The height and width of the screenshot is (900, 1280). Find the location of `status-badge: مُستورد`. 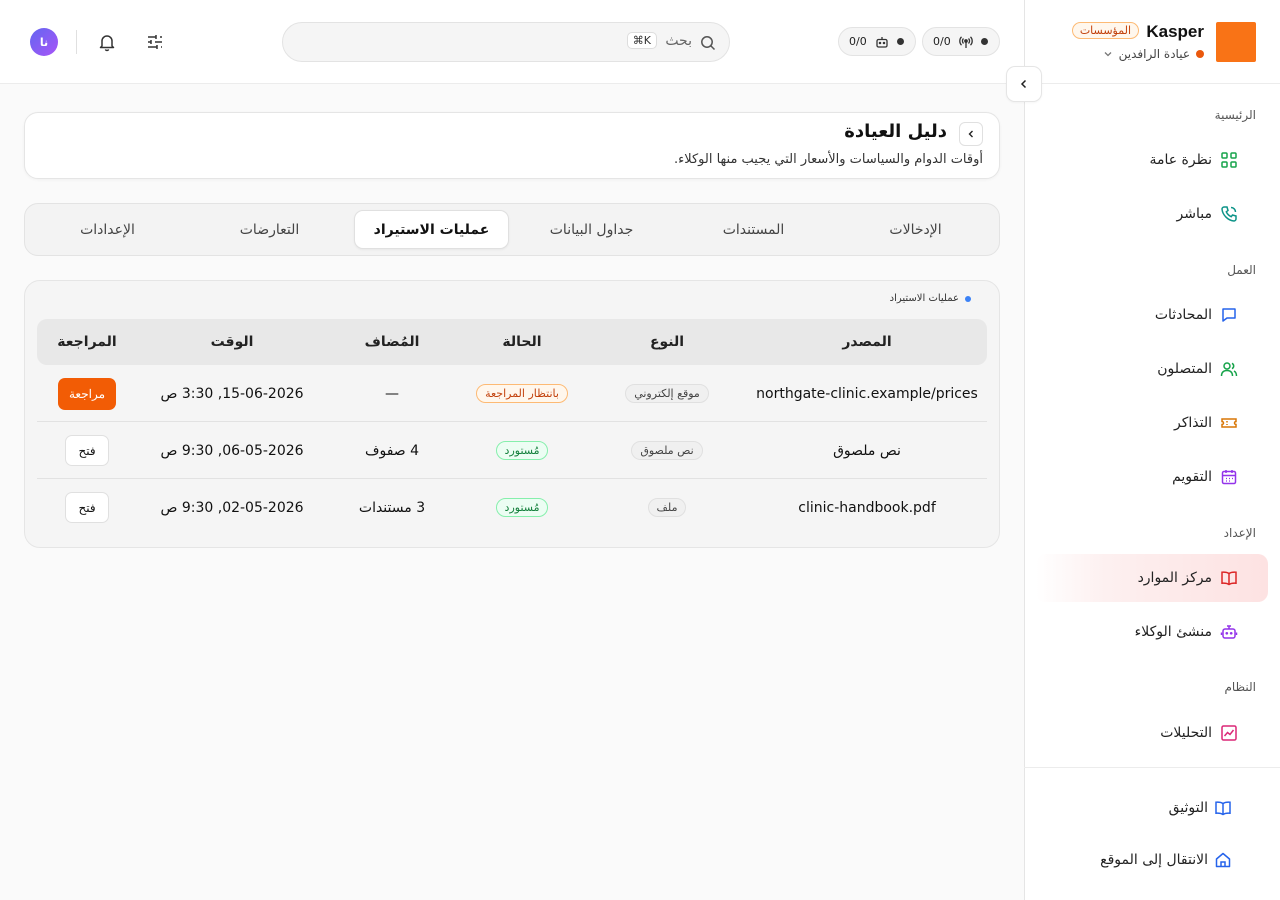

status-badge: مُستورد is located at coordinates (522, 507).